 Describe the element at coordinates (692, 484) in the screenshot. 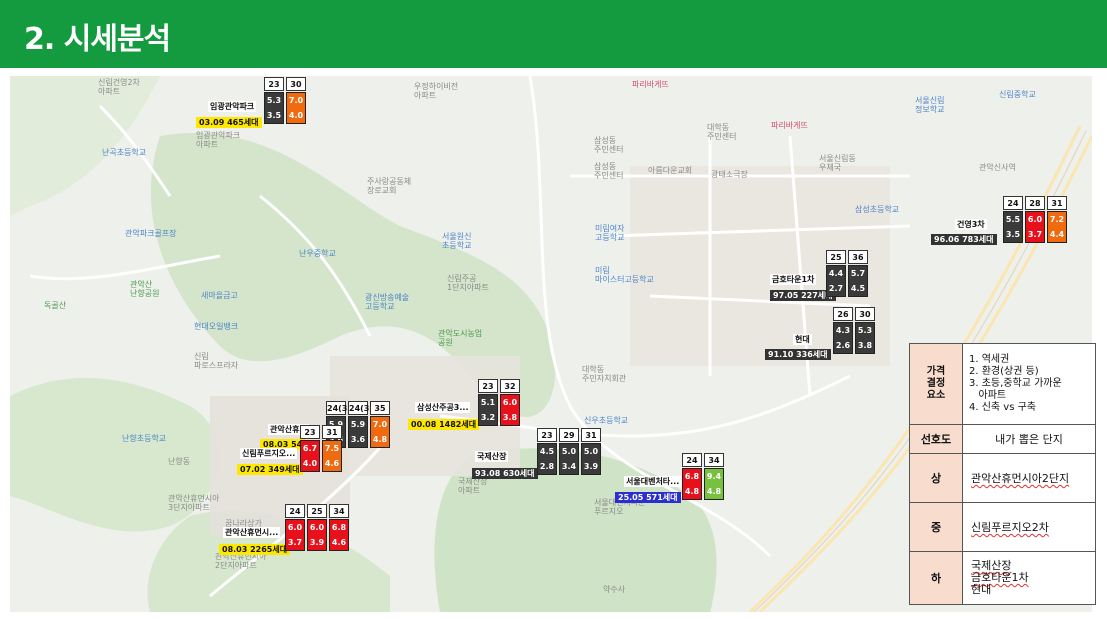

I see `price-column: 6.8 4.8` at that location.